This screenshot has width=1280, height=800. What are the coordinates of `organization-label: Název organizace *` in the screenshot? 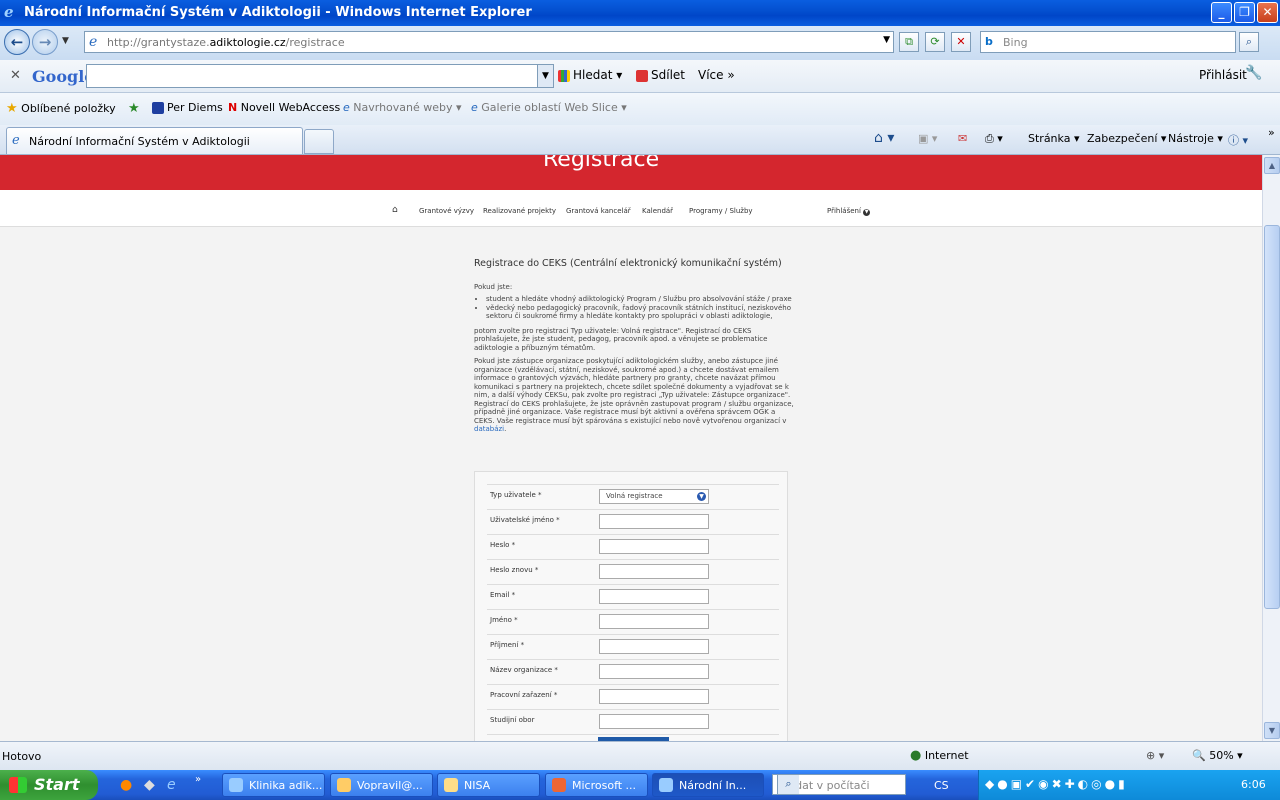 It's located at (524, 670).